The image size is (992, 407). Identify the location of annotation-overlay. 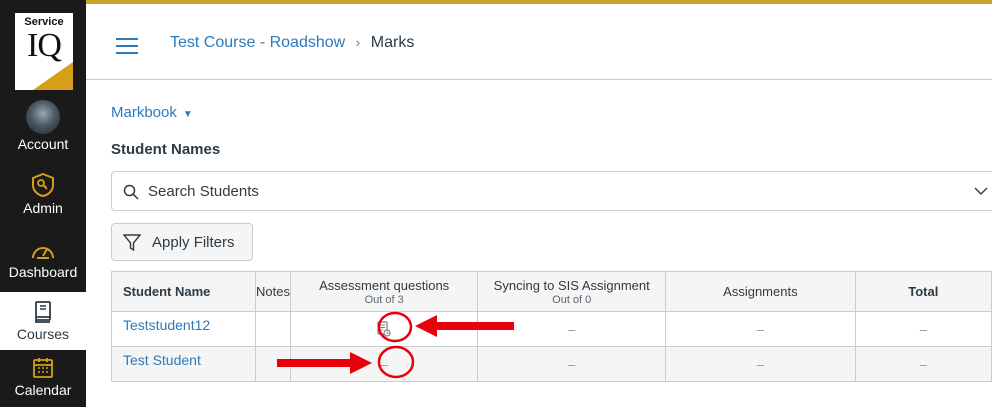
(395, 345).